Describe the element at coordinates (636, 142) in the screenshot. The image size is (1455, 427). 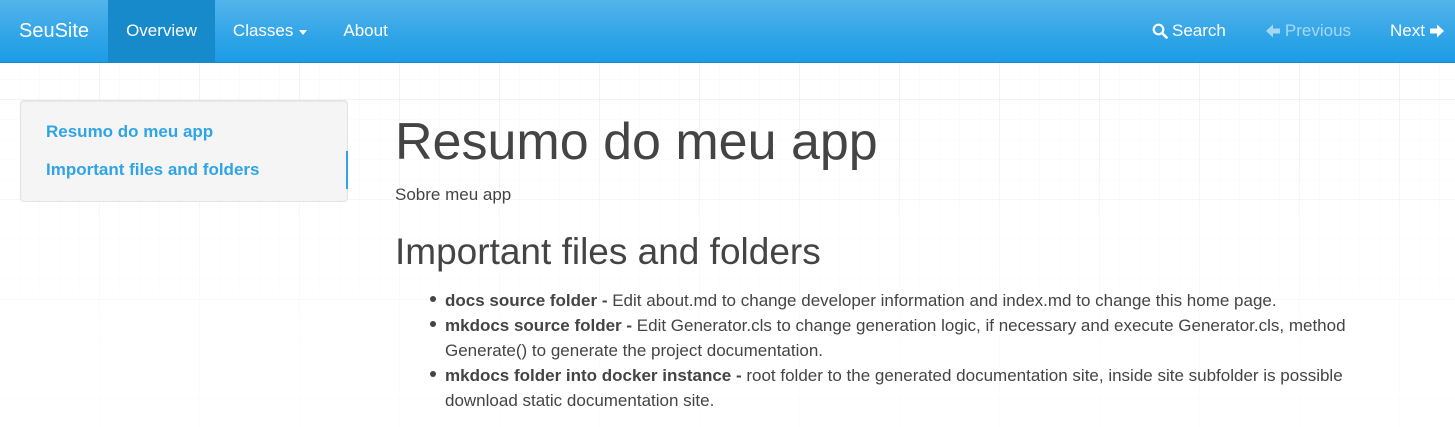
I see `page-title: Resumo do meu app` at that location.